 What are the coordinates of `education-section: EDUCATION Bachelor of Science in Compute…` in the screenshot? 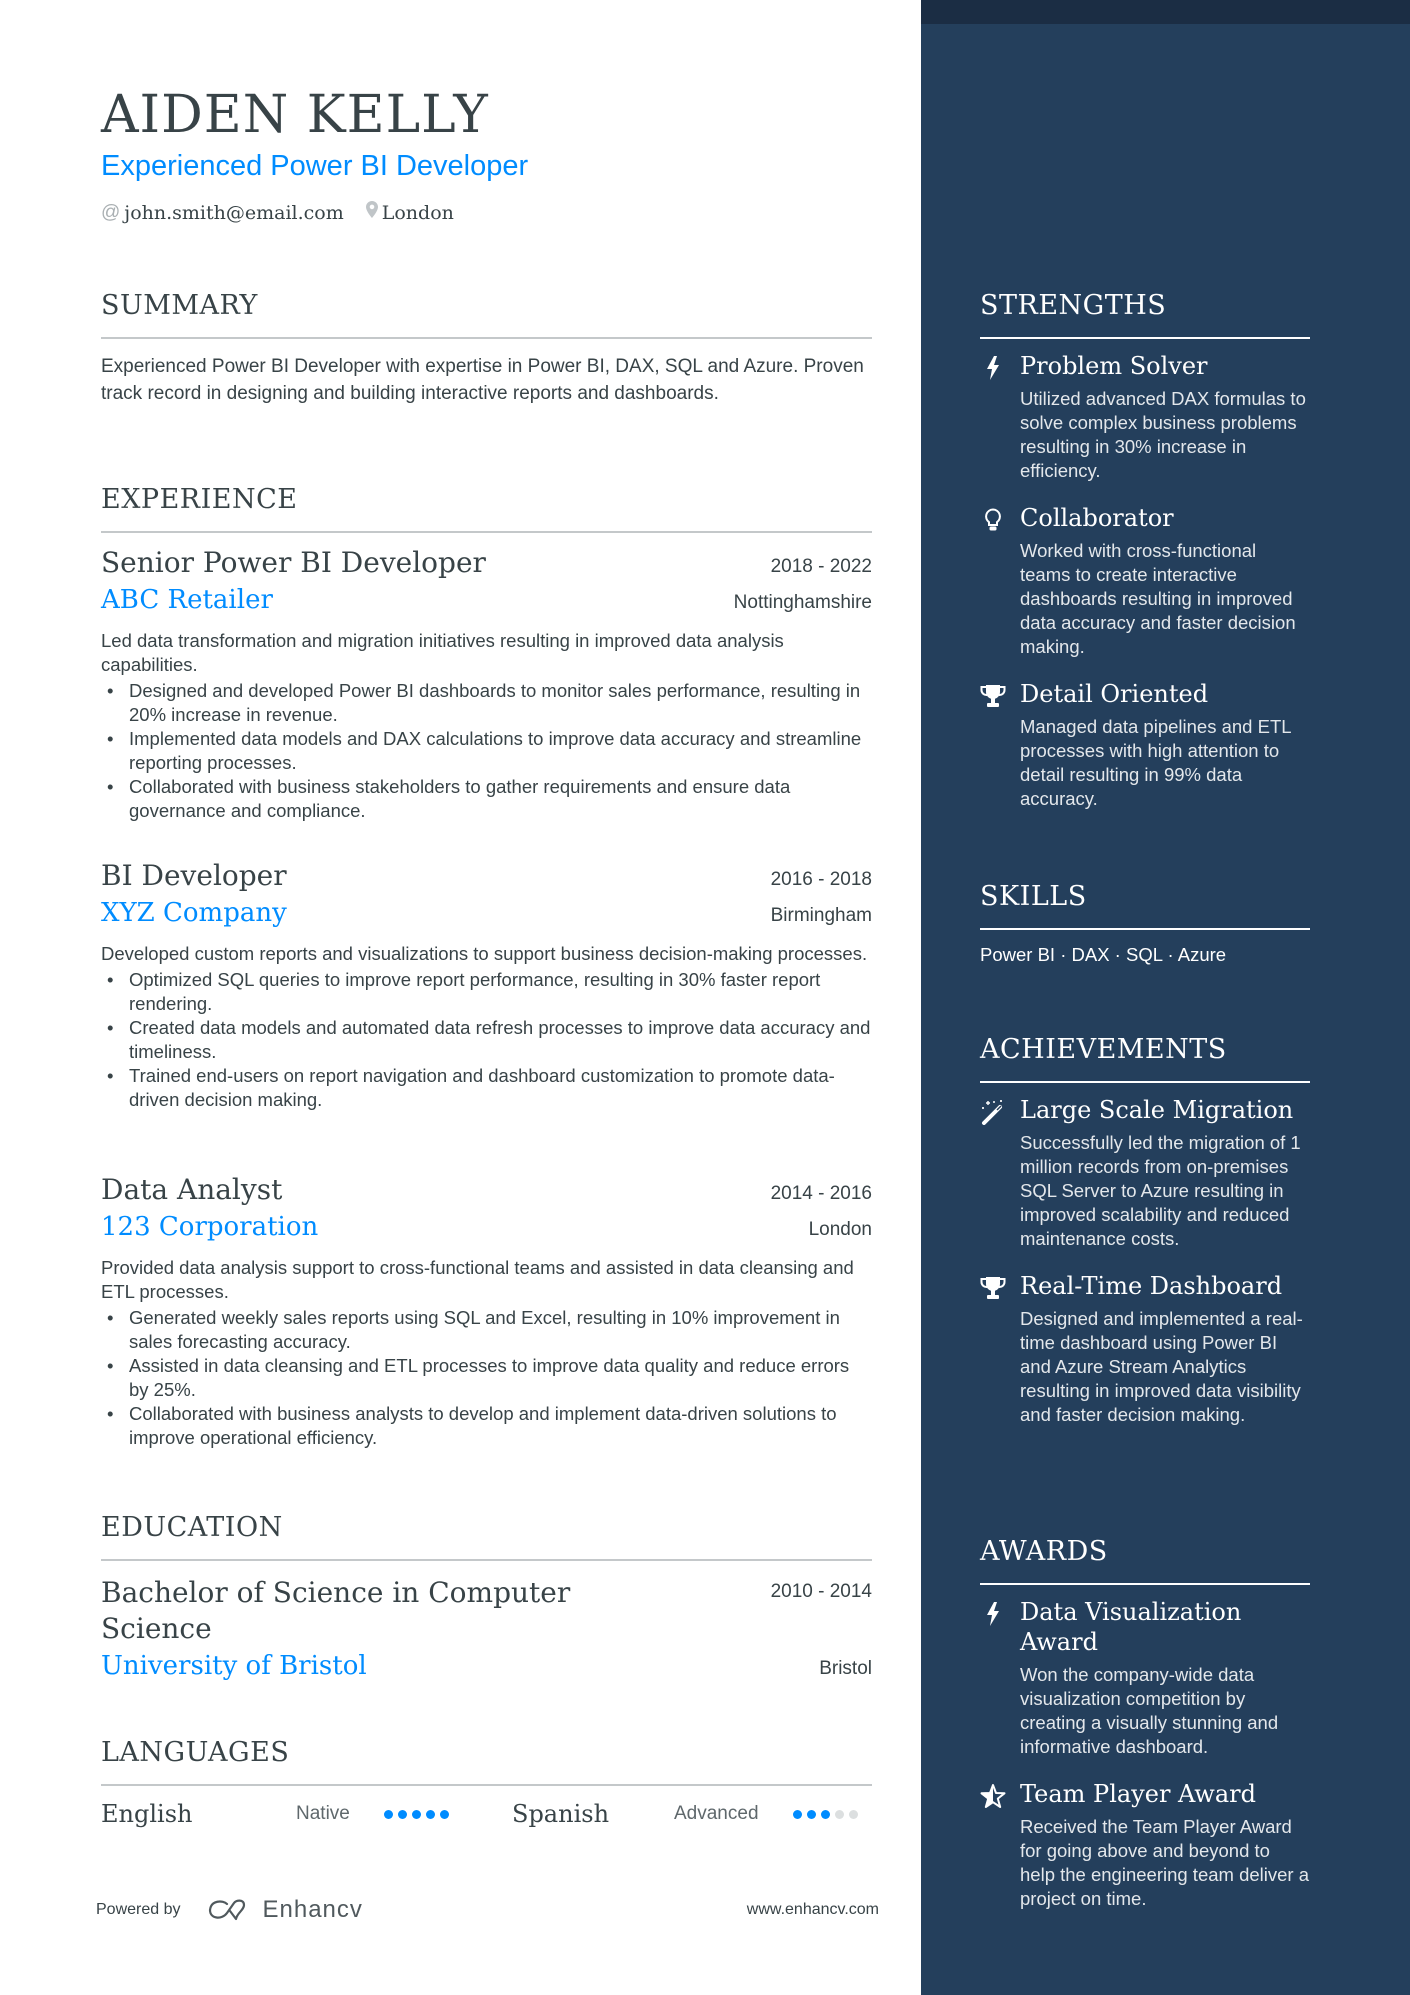 It's located at (486, 1596).